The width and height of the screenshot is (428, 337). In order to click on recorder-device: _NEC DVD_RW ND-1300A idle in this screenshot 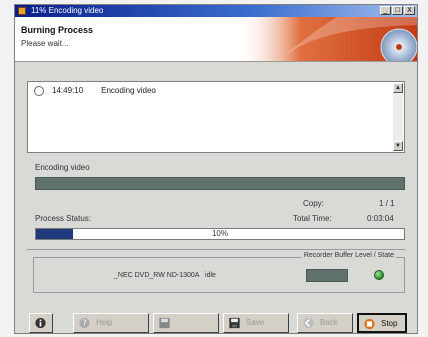, I will do `click(165, 275)`.